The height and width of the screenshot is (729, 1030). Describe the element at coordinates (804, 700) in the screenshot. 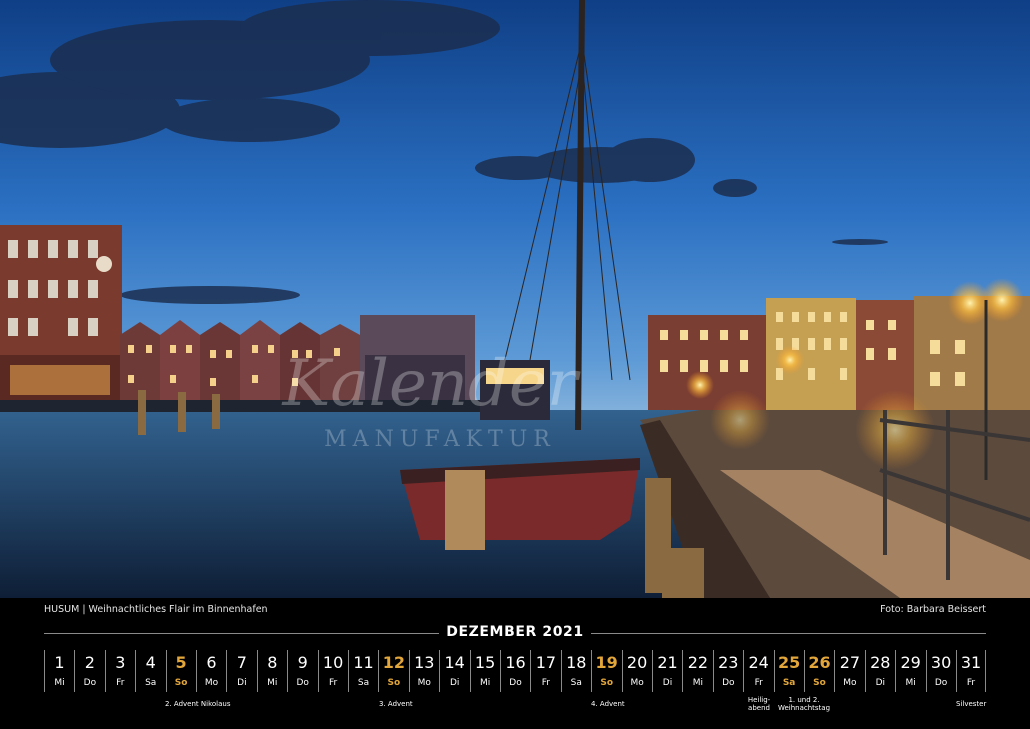

I see `note-weihnachtstag-line1: 1. und 2.` at that location.